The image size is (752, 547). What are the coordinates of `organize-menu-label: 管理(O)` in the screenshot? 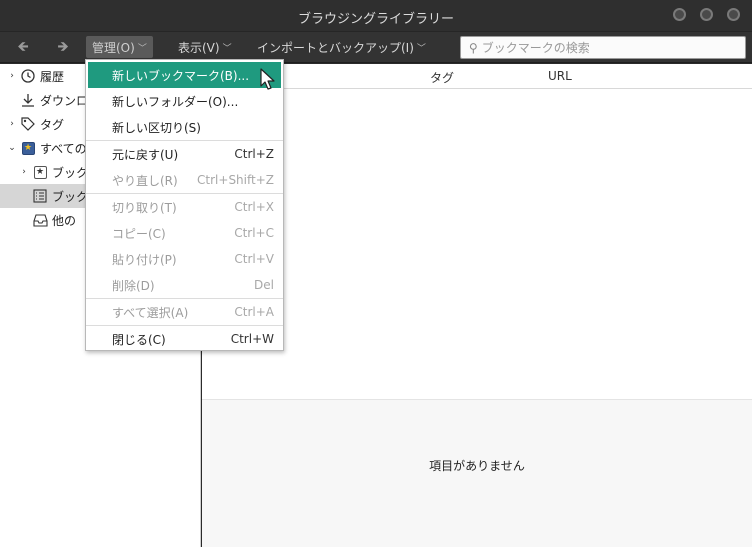 It's located at (113, 47).